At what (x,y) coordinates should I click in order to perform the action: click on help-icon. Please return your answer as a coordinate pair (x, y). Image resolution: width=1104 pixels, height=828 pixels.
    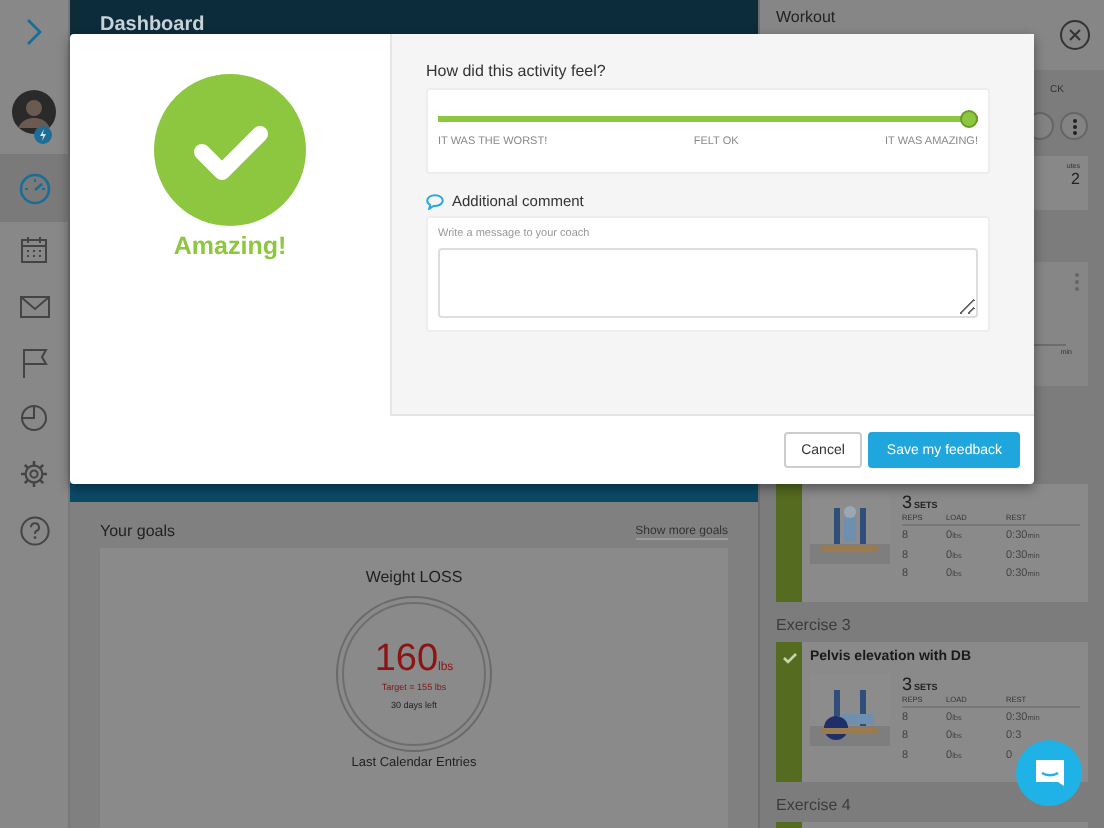
    Looking at the image, I should click on (34, 530).